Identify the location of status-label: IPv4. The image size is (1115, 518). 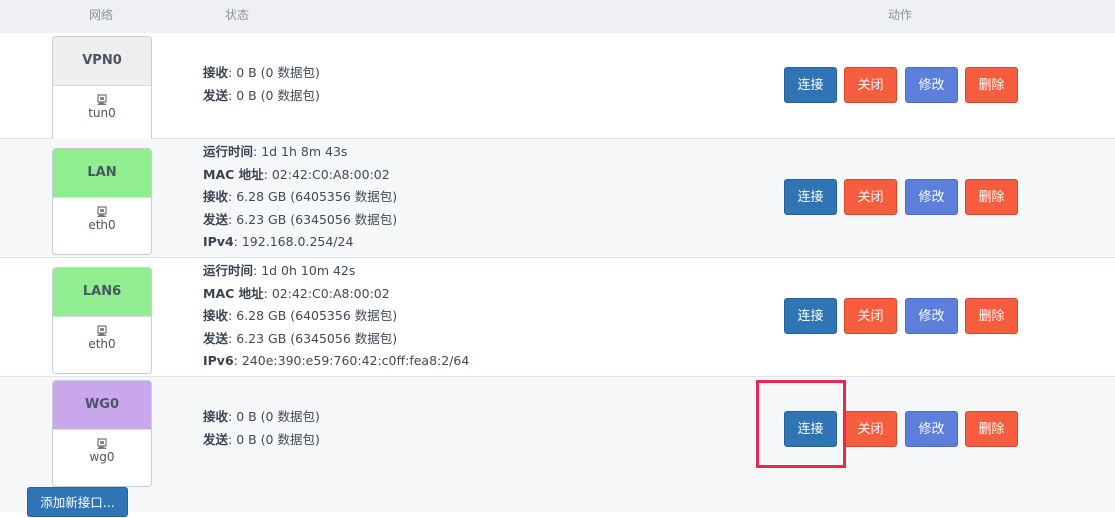
(218, 241).